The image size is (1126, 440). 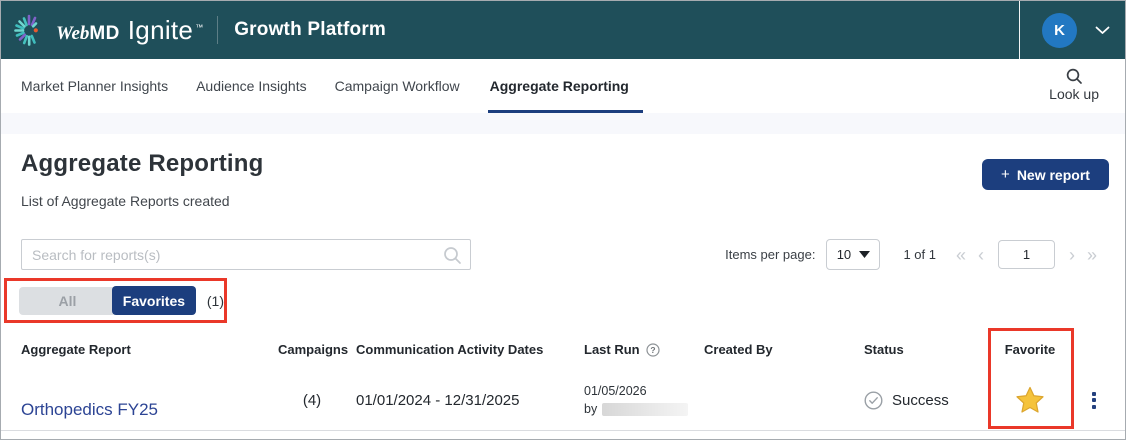 I want to click on brand-ignite: Ignite, so click(x=160, y=29).